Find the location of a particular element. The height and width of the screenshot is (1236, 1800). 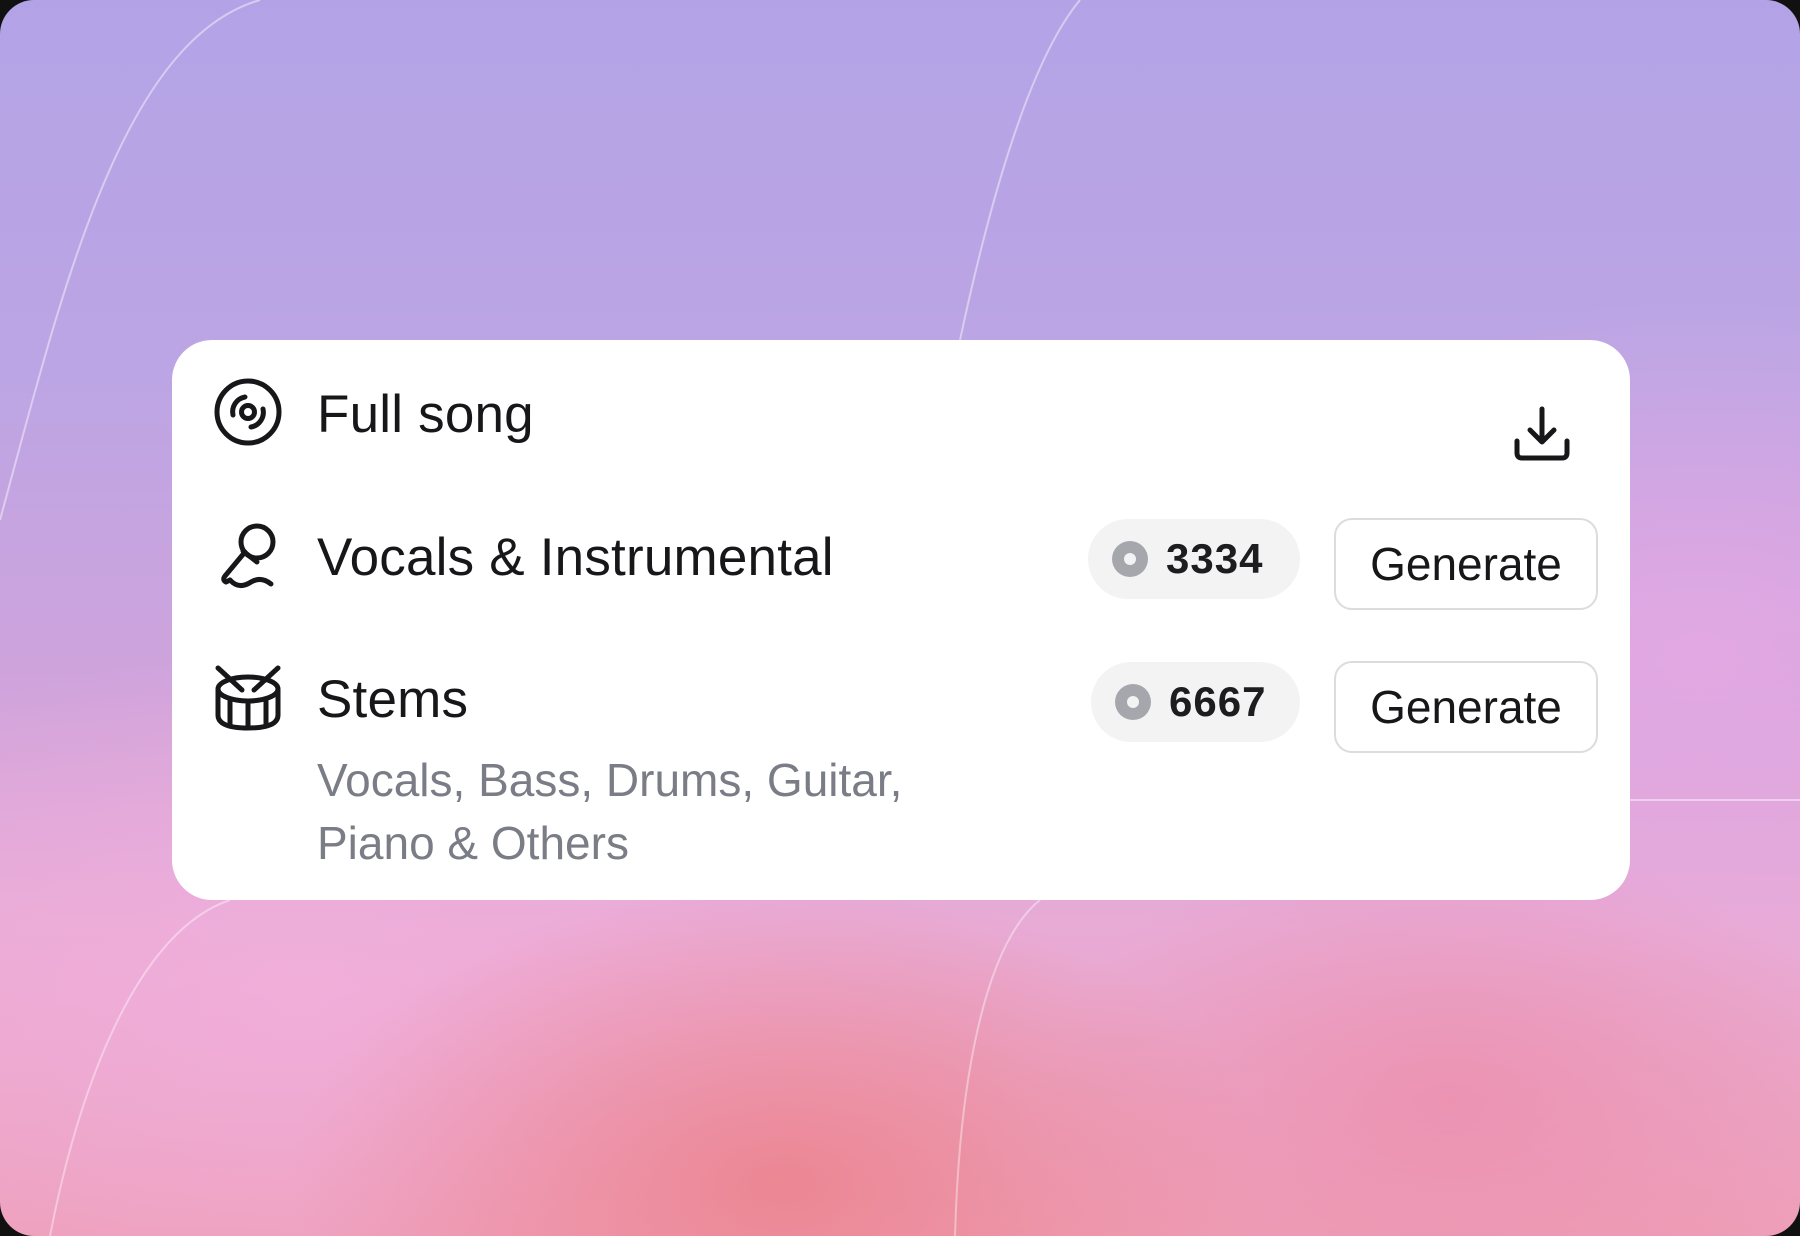

credit-cost-badge: 3334 is located at coordinates (1194, 559).